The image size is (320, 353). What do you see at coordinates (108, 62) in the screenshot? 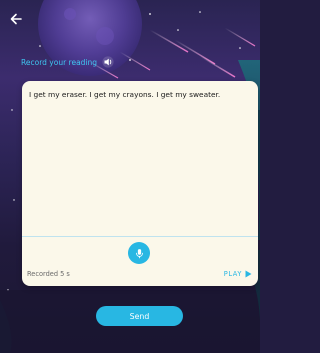
I see `speaker-icon` at bounding box center [108, 62].